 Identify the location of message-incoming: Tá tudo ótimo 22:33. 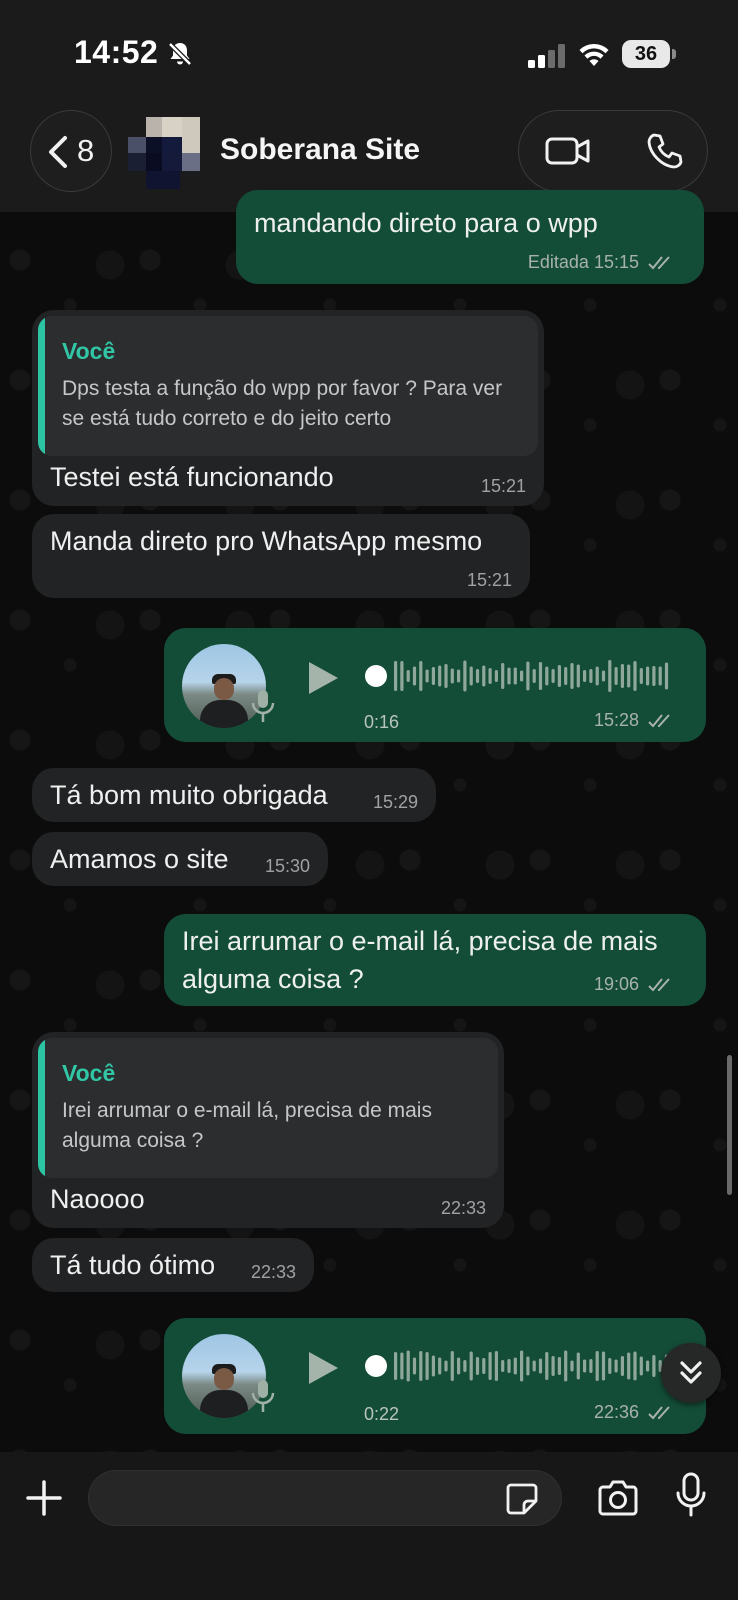
(173, 1265).